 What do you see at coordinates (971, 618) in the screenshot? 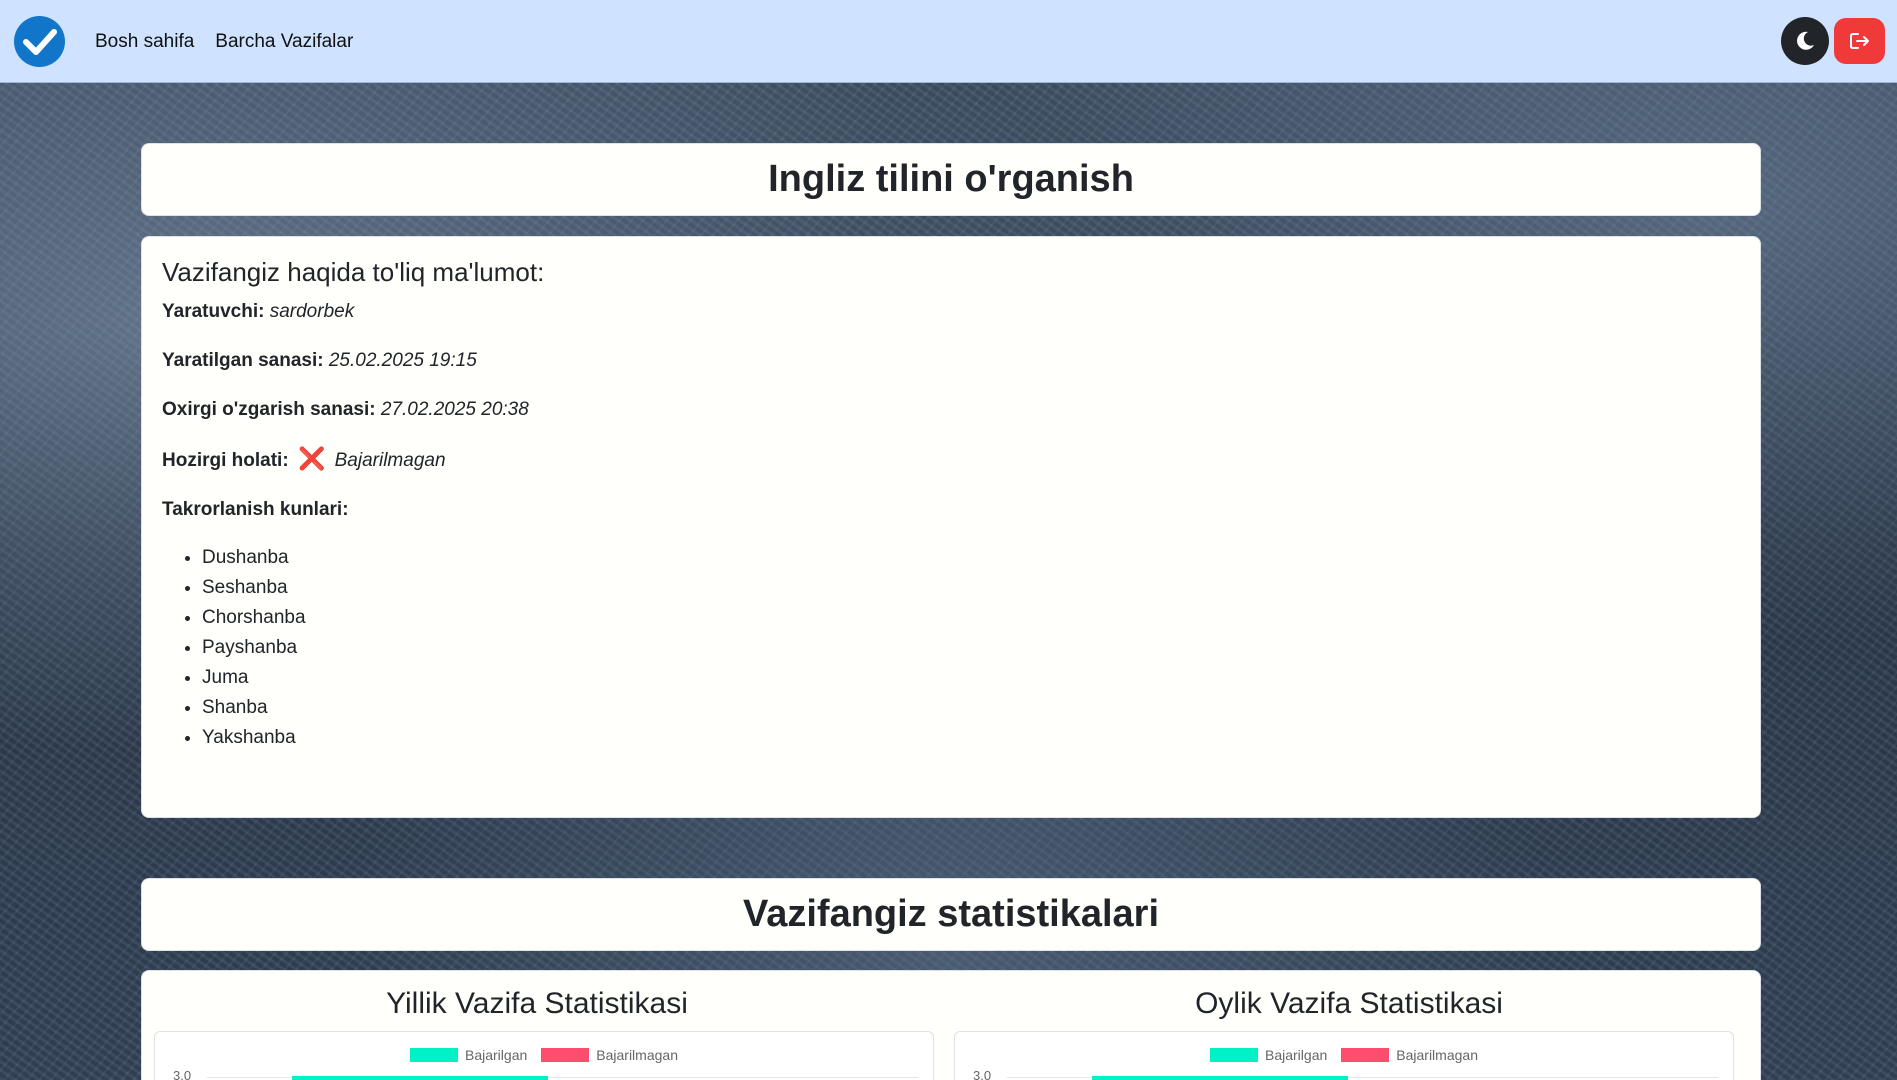
I see `list-item: Chorshanba` at bounding box center [971, 618].